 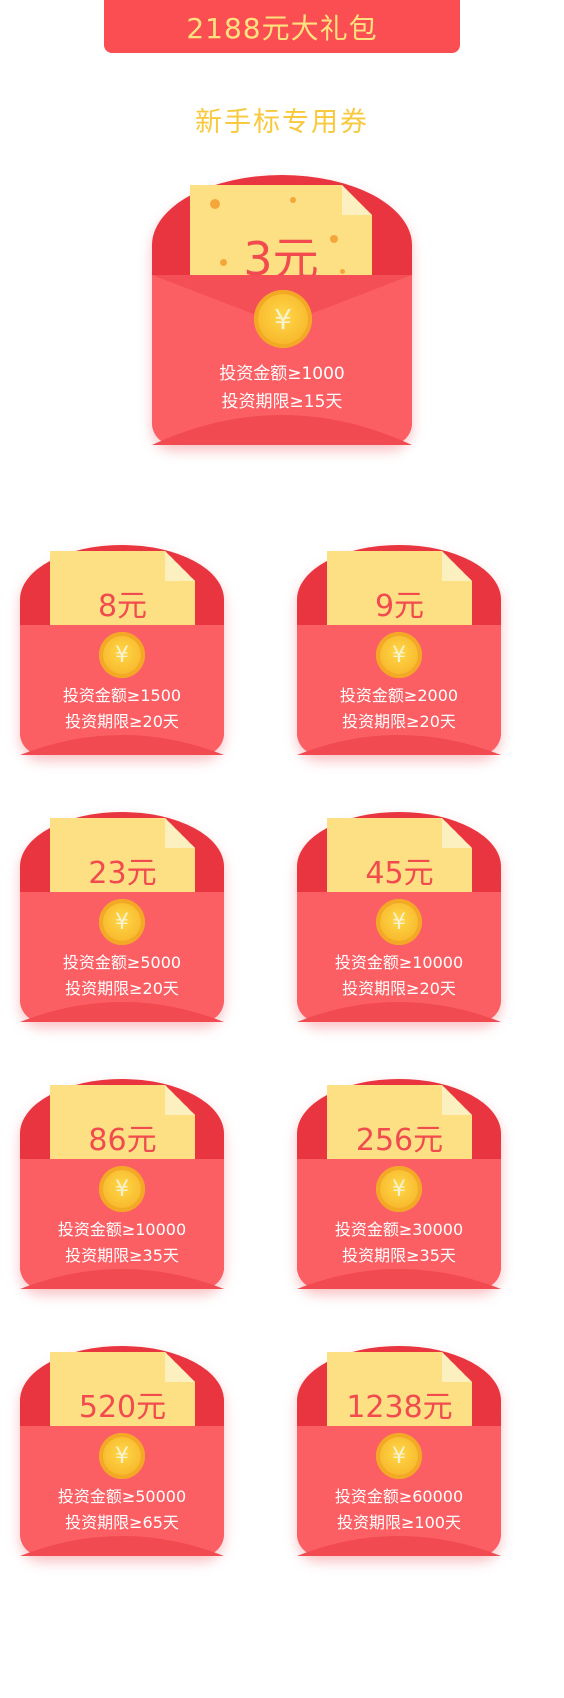 I want to click on min-investment-label: 投资金额≥2000, so click(x=399, y=695).